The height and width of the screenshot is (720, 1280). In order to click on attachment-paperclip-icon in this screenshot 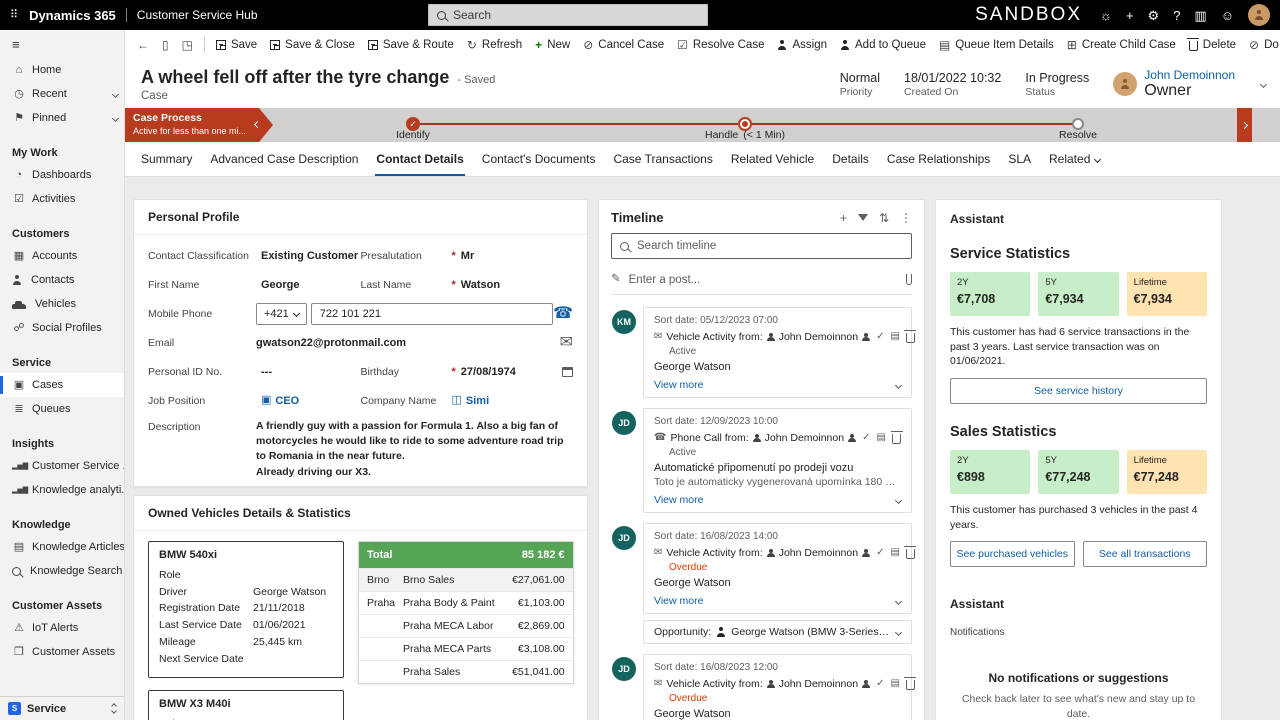, I will do `click(909, 279)`.